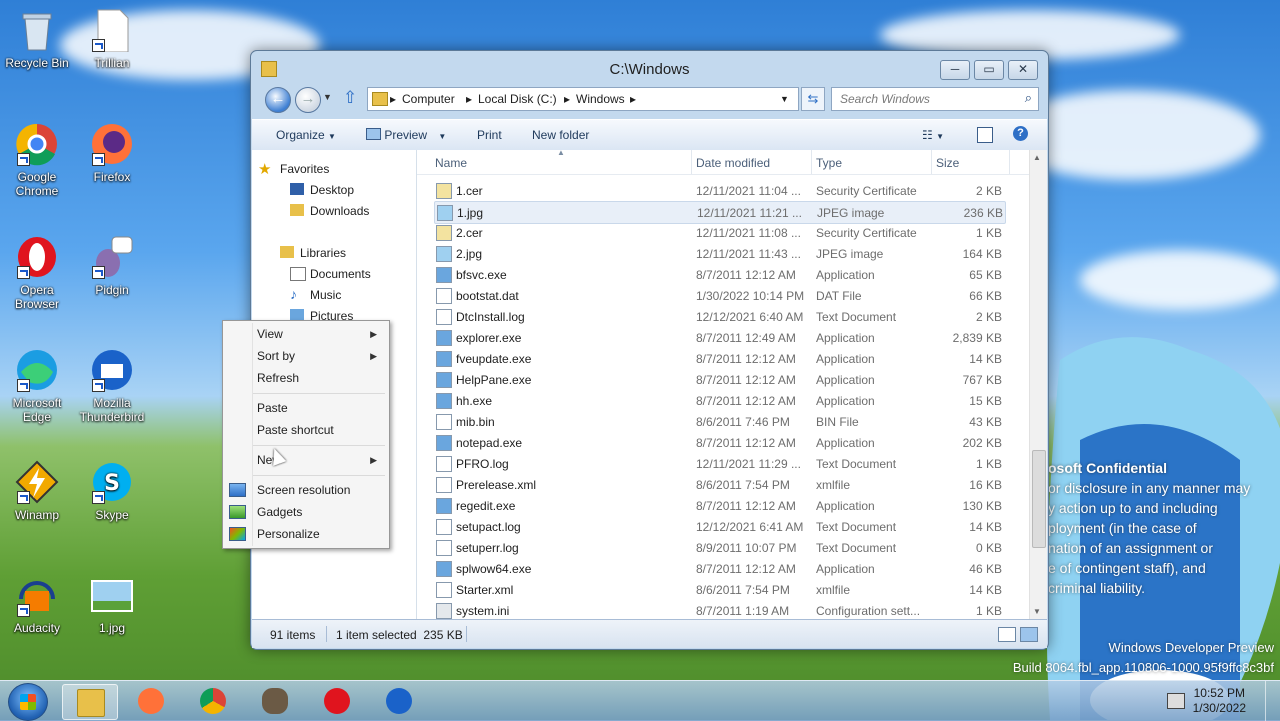 The image size is (1280, 721). What do you see at coordinates (933, 135) in the screenshot?
I see `change-view-icon: ☷ ▼` at bounding box center [933, 135].